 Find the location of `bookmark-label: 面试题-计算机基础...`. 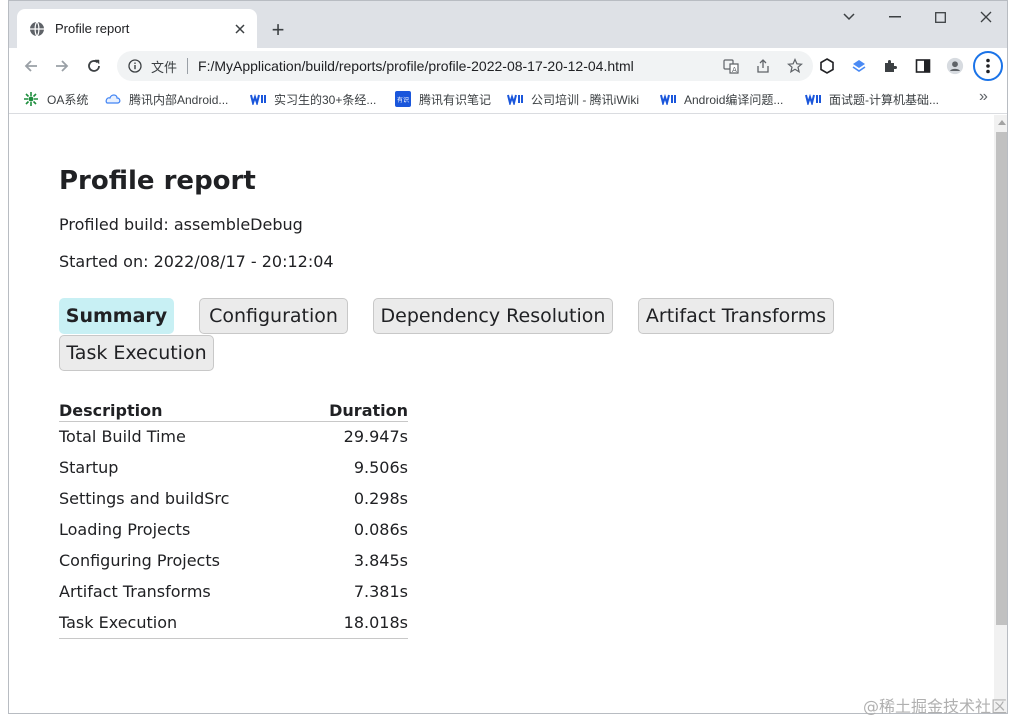

bookmark-label: 面试题-计算机基础... is located at coordinates (884, 99).